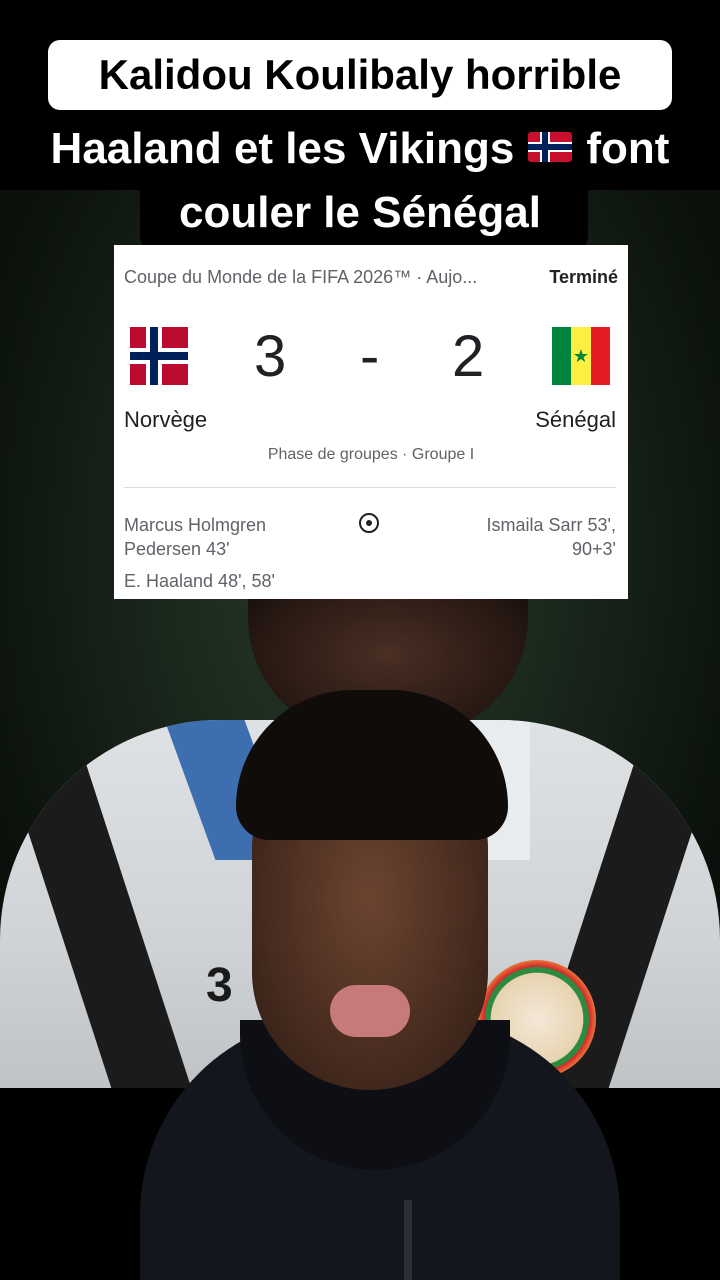 The height and width of the screenshot is (1280, 720). I want to click on hoodie-zipper, so click(408, 1240).